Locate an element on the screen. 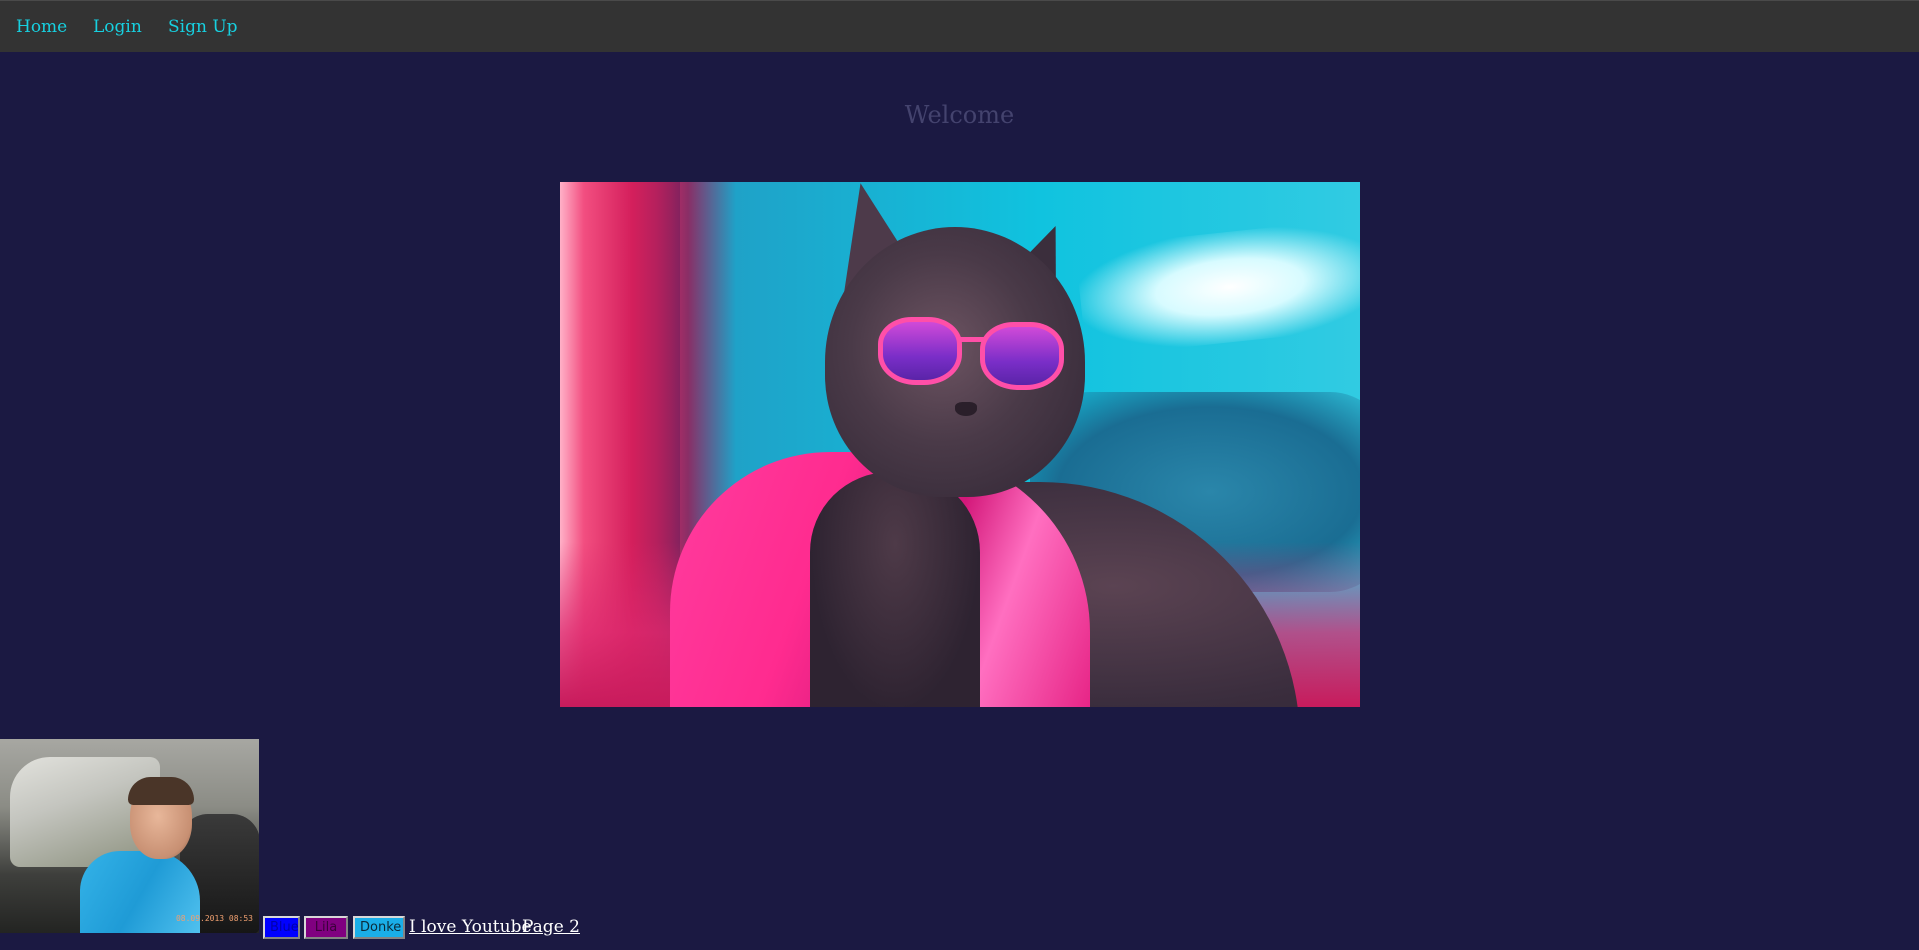 The image size is (1919, 950). hero-cat-nose is located at coordinates (966, 409).